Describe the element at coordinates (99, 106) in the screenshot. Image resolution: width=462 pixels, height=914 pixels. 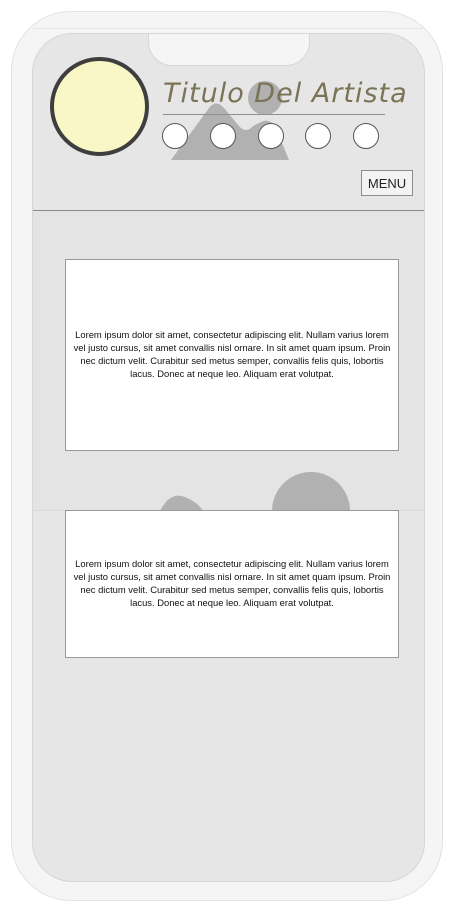
I see `artist-avatar` at that location.